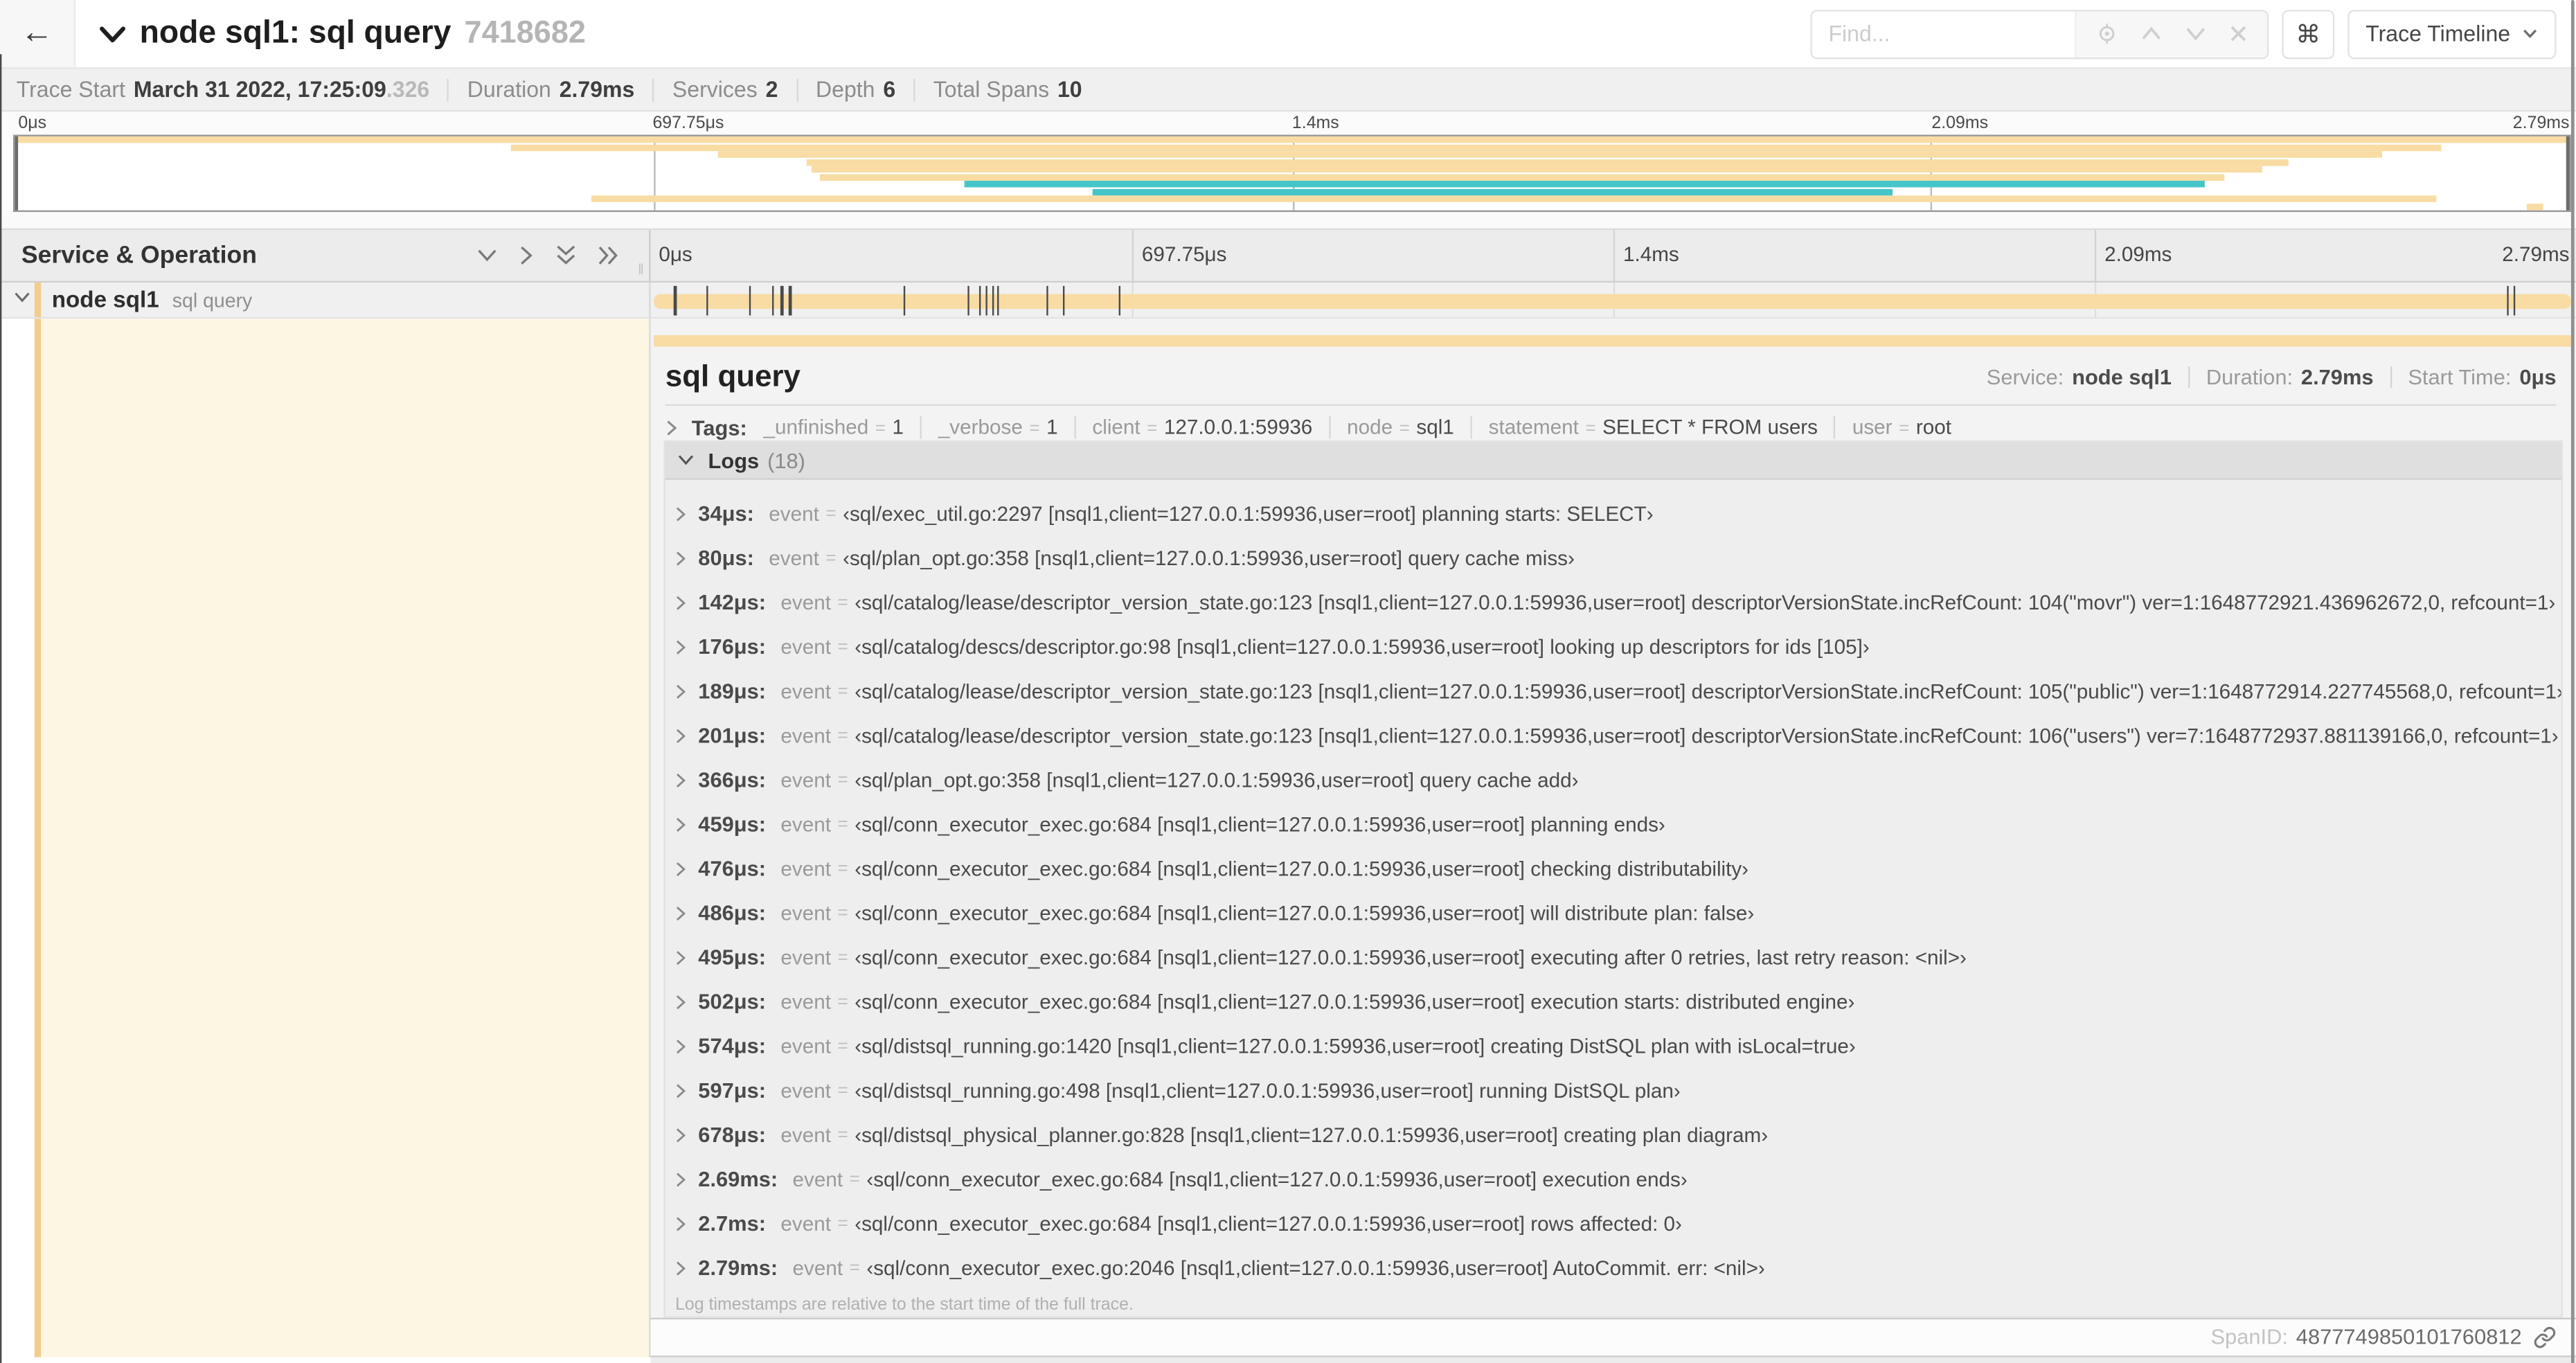 The height and width of the screenshot is (1363, 2576). What do you see at coordinates (2568, 173) in the screenshot?
I see `minimap-right-handle` at bounding box center [2568, 173].